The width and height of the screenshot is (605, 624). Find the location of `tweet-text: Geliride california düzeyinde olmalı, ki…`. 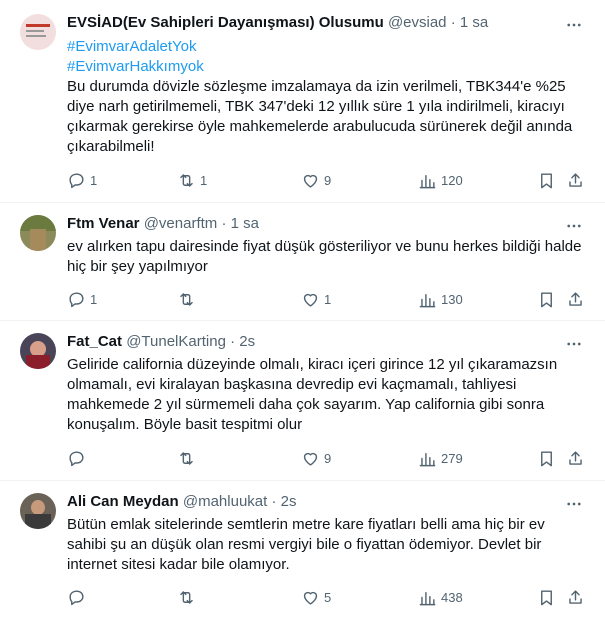

tweet-text: Geliride california düzeyinde olmalı, ki… is located at coordinates (327, 395).